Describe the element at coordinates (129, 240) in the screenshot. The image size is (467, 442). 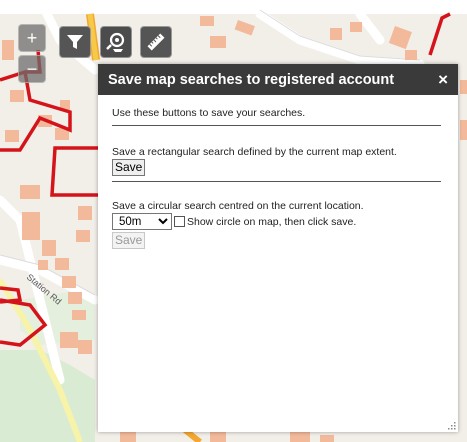
I see `save-circle-search-button: Save` at that location.